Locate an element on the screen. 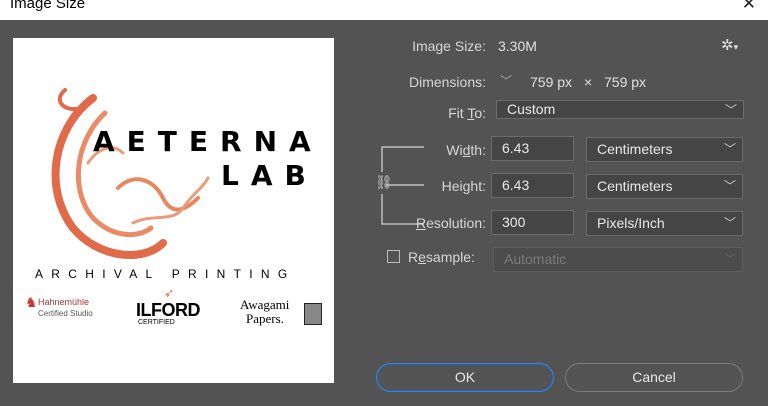 This screenshot has width=768, height=406. fit-to-label: Fit To: is located at coordinates (467, 113).